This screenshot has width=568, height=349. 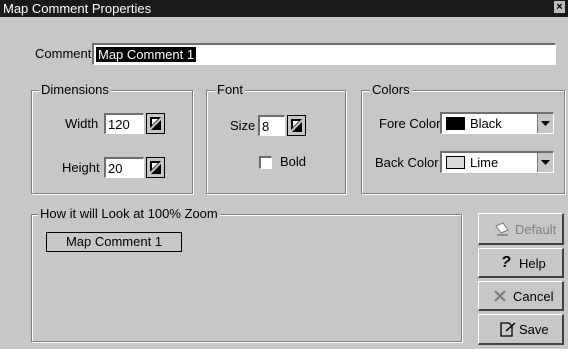 I want to click on cancel-button: Cancel, so click(x=521, y=296).